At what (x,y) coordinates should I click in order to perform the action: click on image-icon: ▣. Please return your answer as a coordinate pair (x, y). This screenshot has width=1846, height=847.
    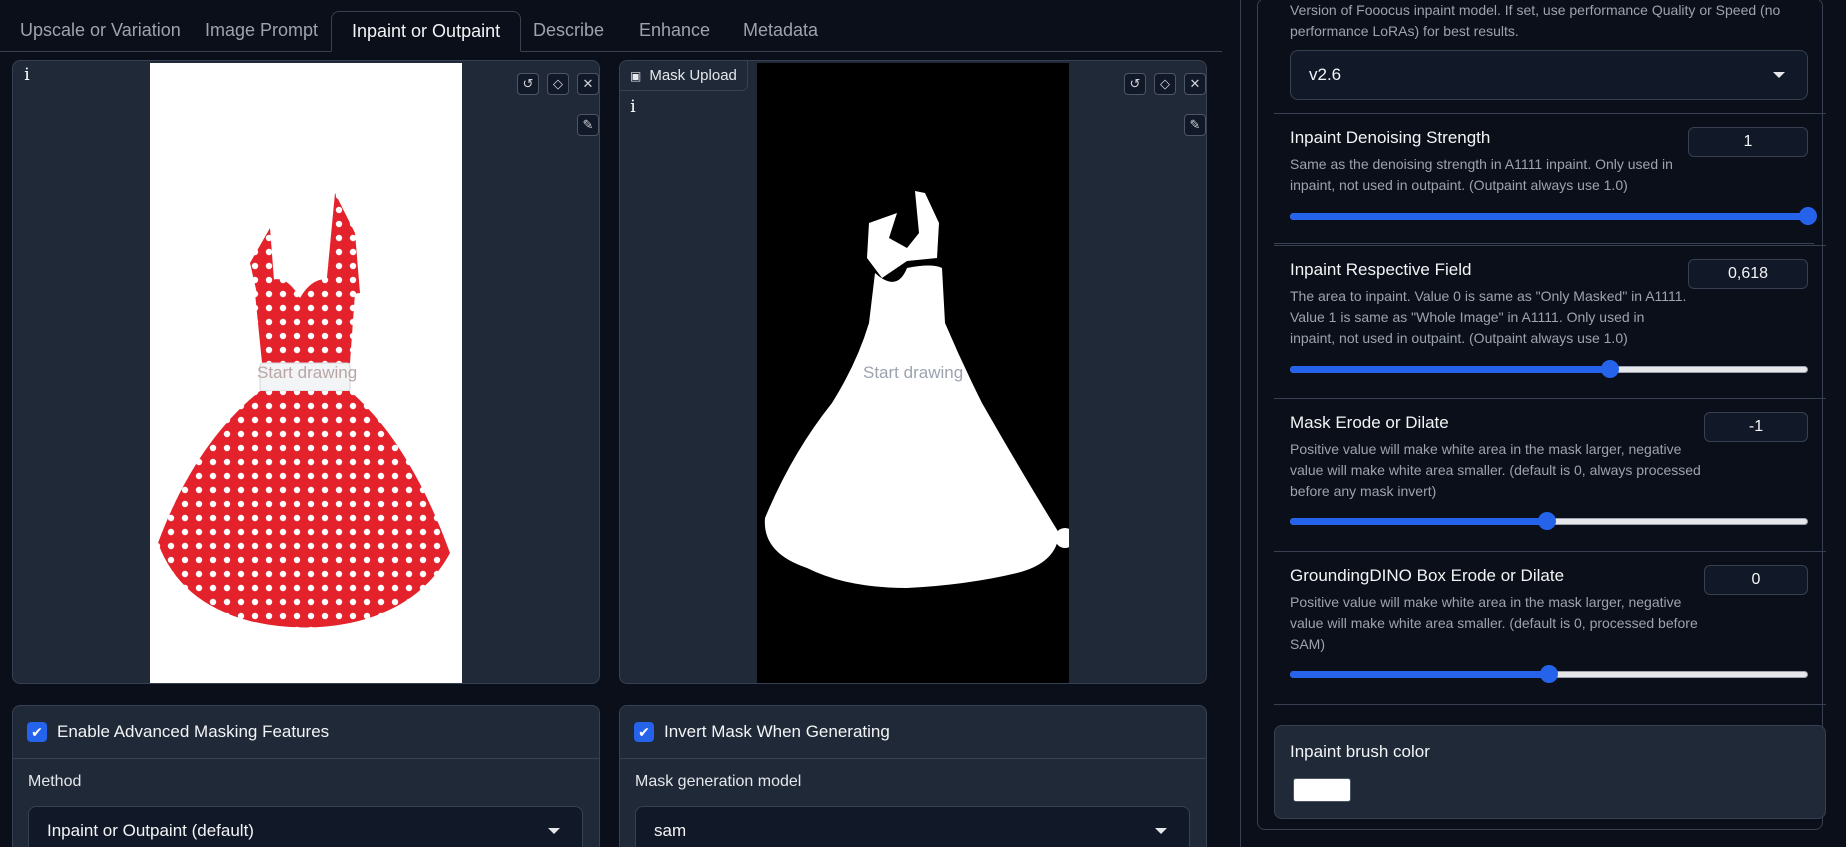
    Looking at the image, I should click on (636, 76).